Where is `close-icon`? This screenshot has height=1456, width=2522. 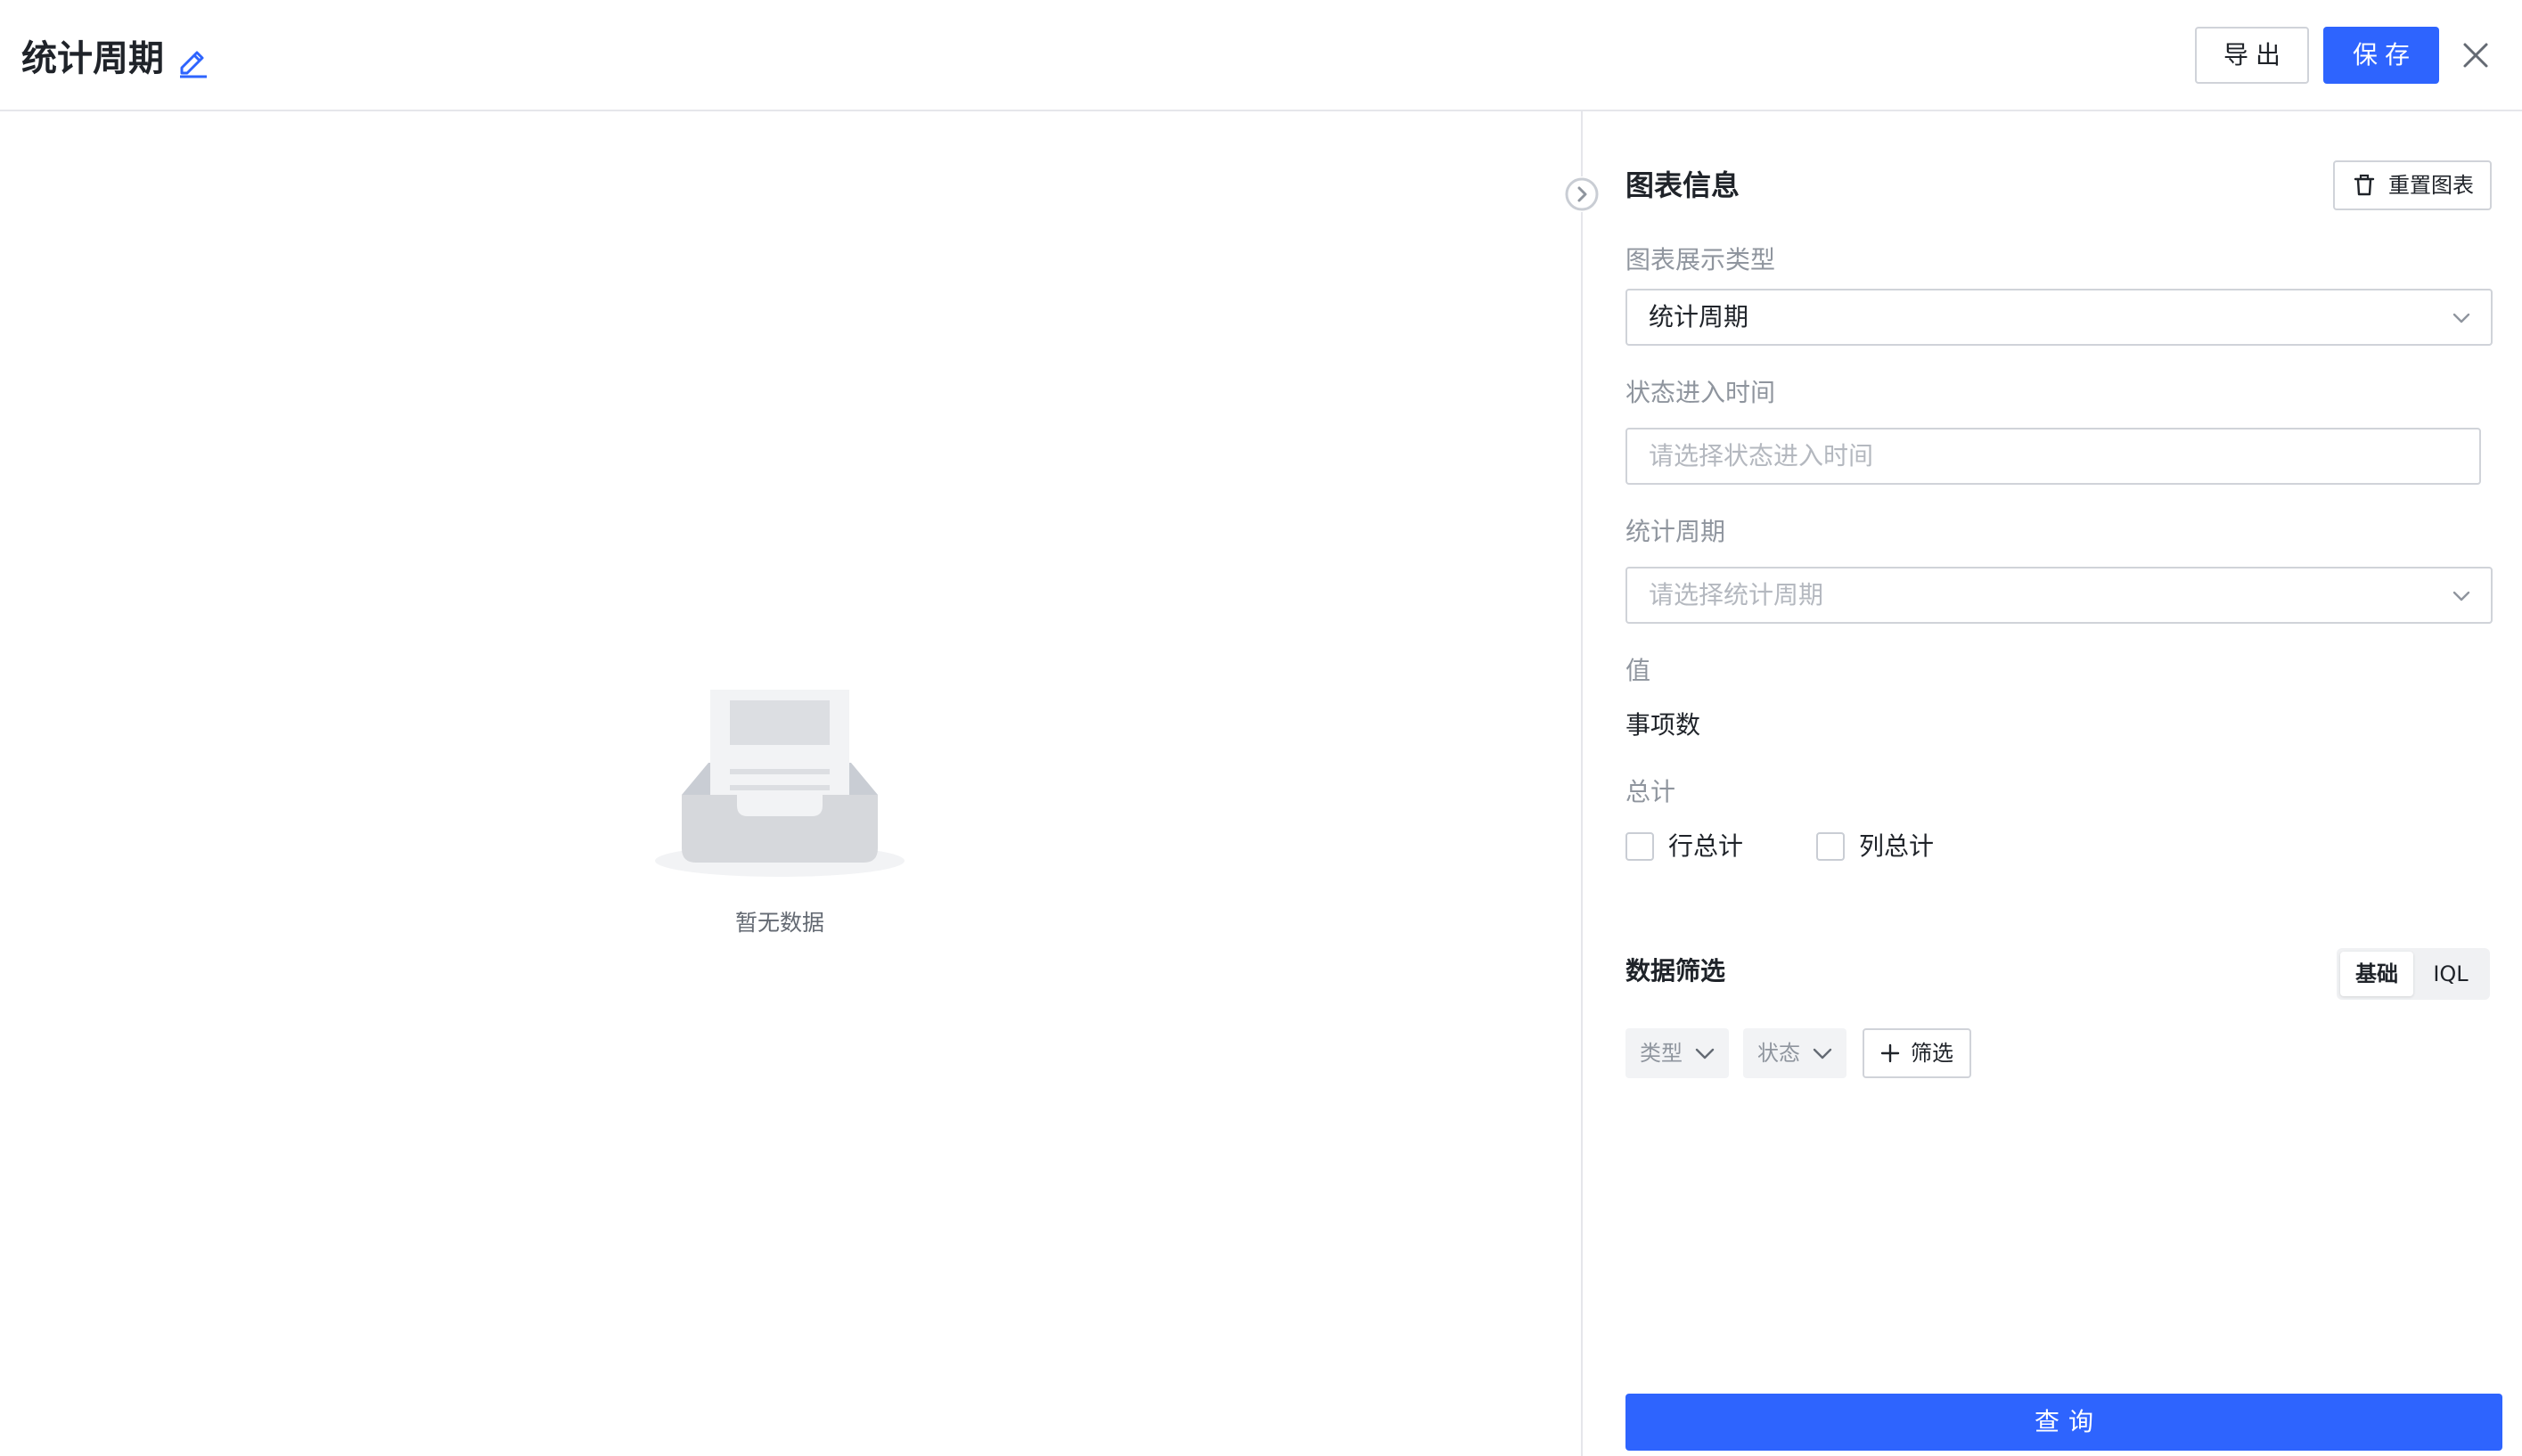
close-icon is located at coordinates (2476, 55).